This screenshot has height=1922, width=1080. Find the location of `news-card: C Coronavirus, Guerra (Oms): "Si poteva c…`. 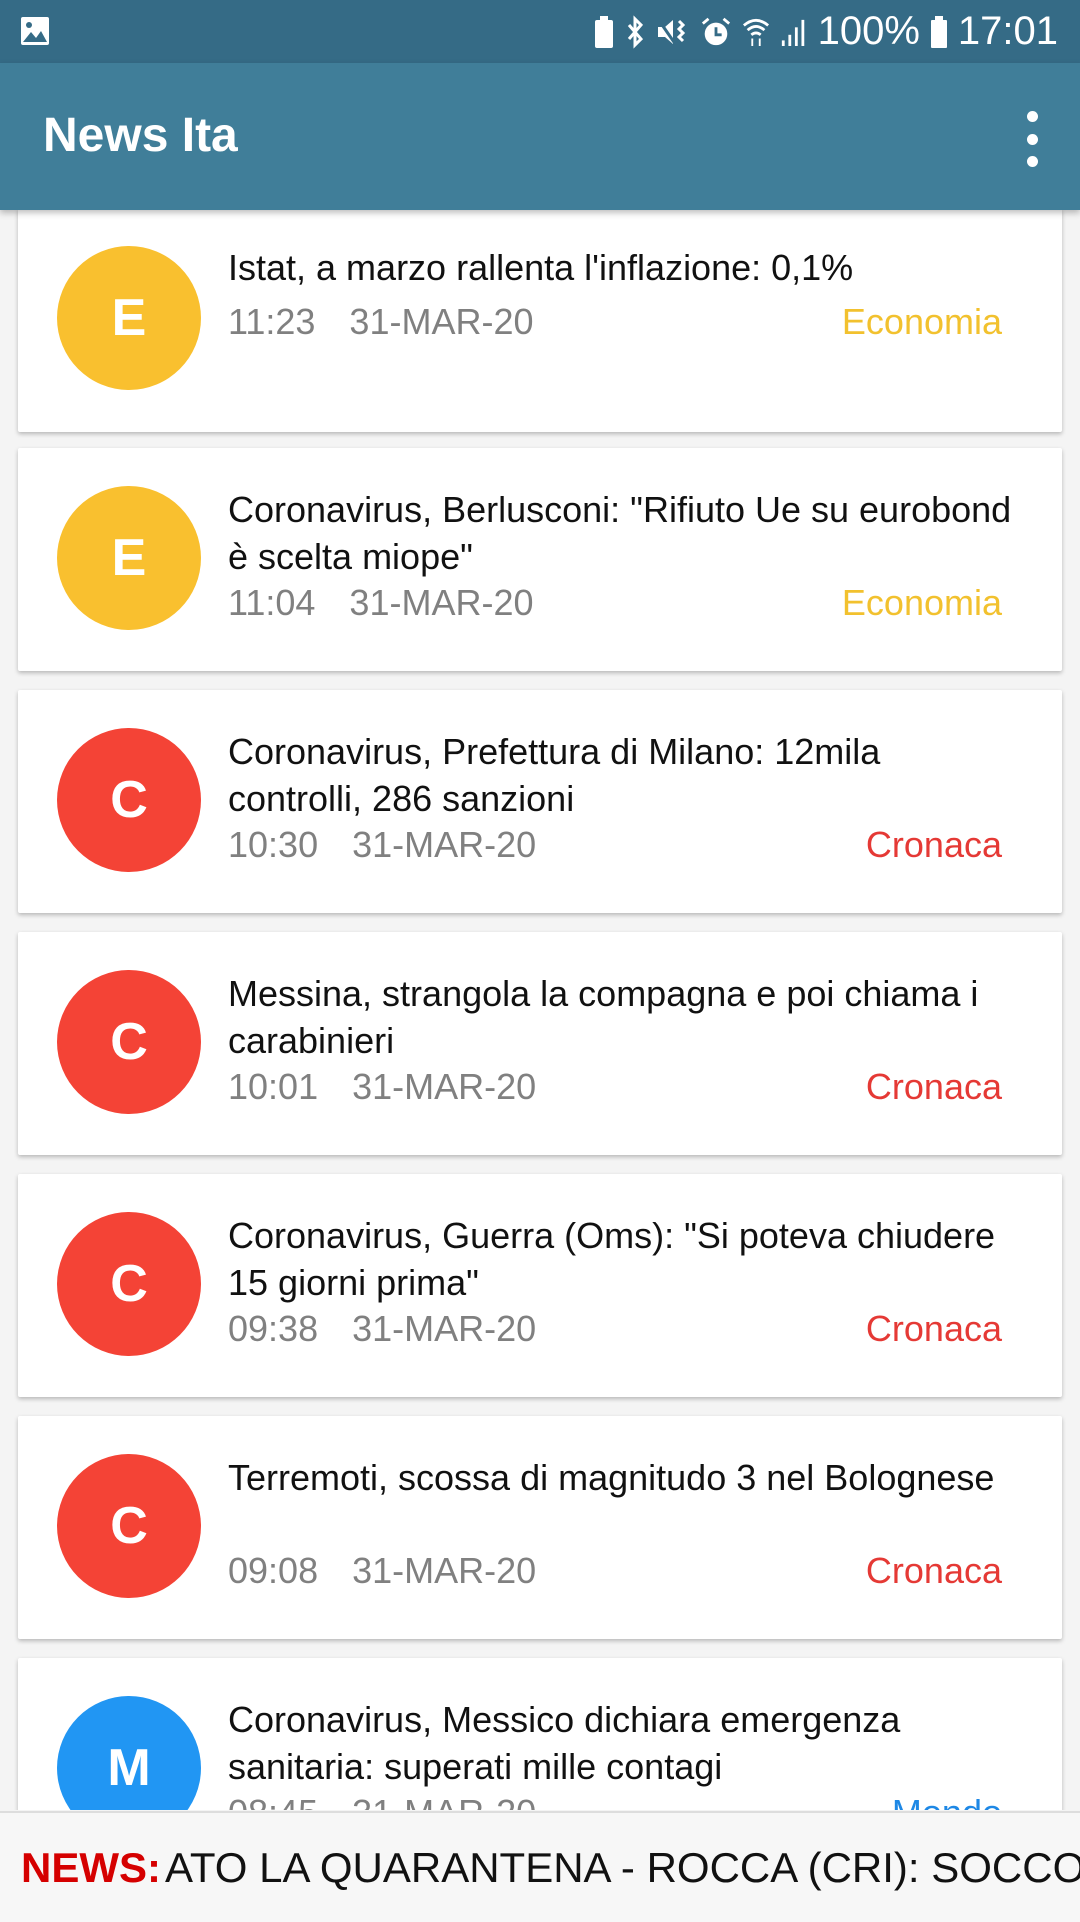

news-card: C Coronavirus, Guerra (Oms): "Si poteva c… is located at coordinates (540, 1285).